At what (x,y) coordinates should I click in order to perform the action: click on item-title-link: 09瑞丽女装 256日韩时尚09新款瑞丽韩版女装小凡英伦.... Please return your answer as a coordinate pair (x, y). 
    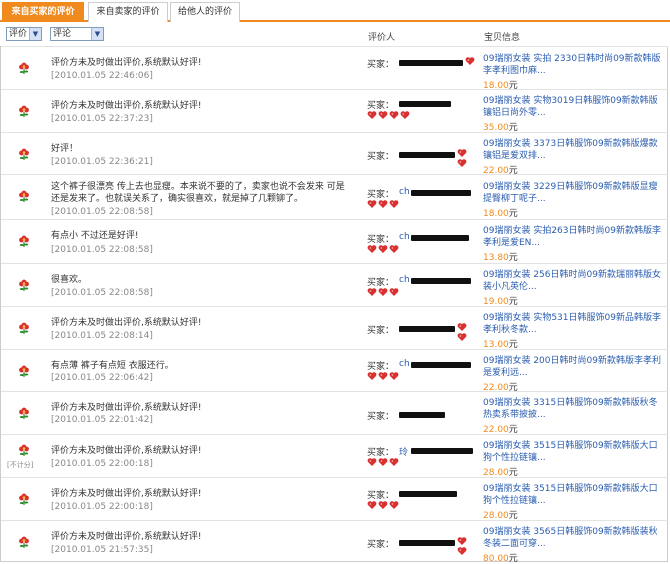
    Looking at the image, I should click on (573, 281).